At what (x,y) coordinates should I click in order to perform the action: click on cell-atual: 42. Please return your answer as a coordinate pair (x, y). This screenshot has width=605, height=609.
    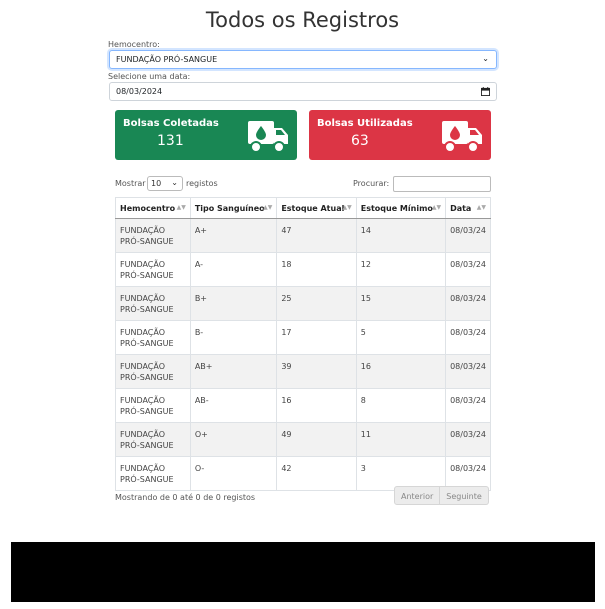
    Looking at the image, I should click on (316, 473).